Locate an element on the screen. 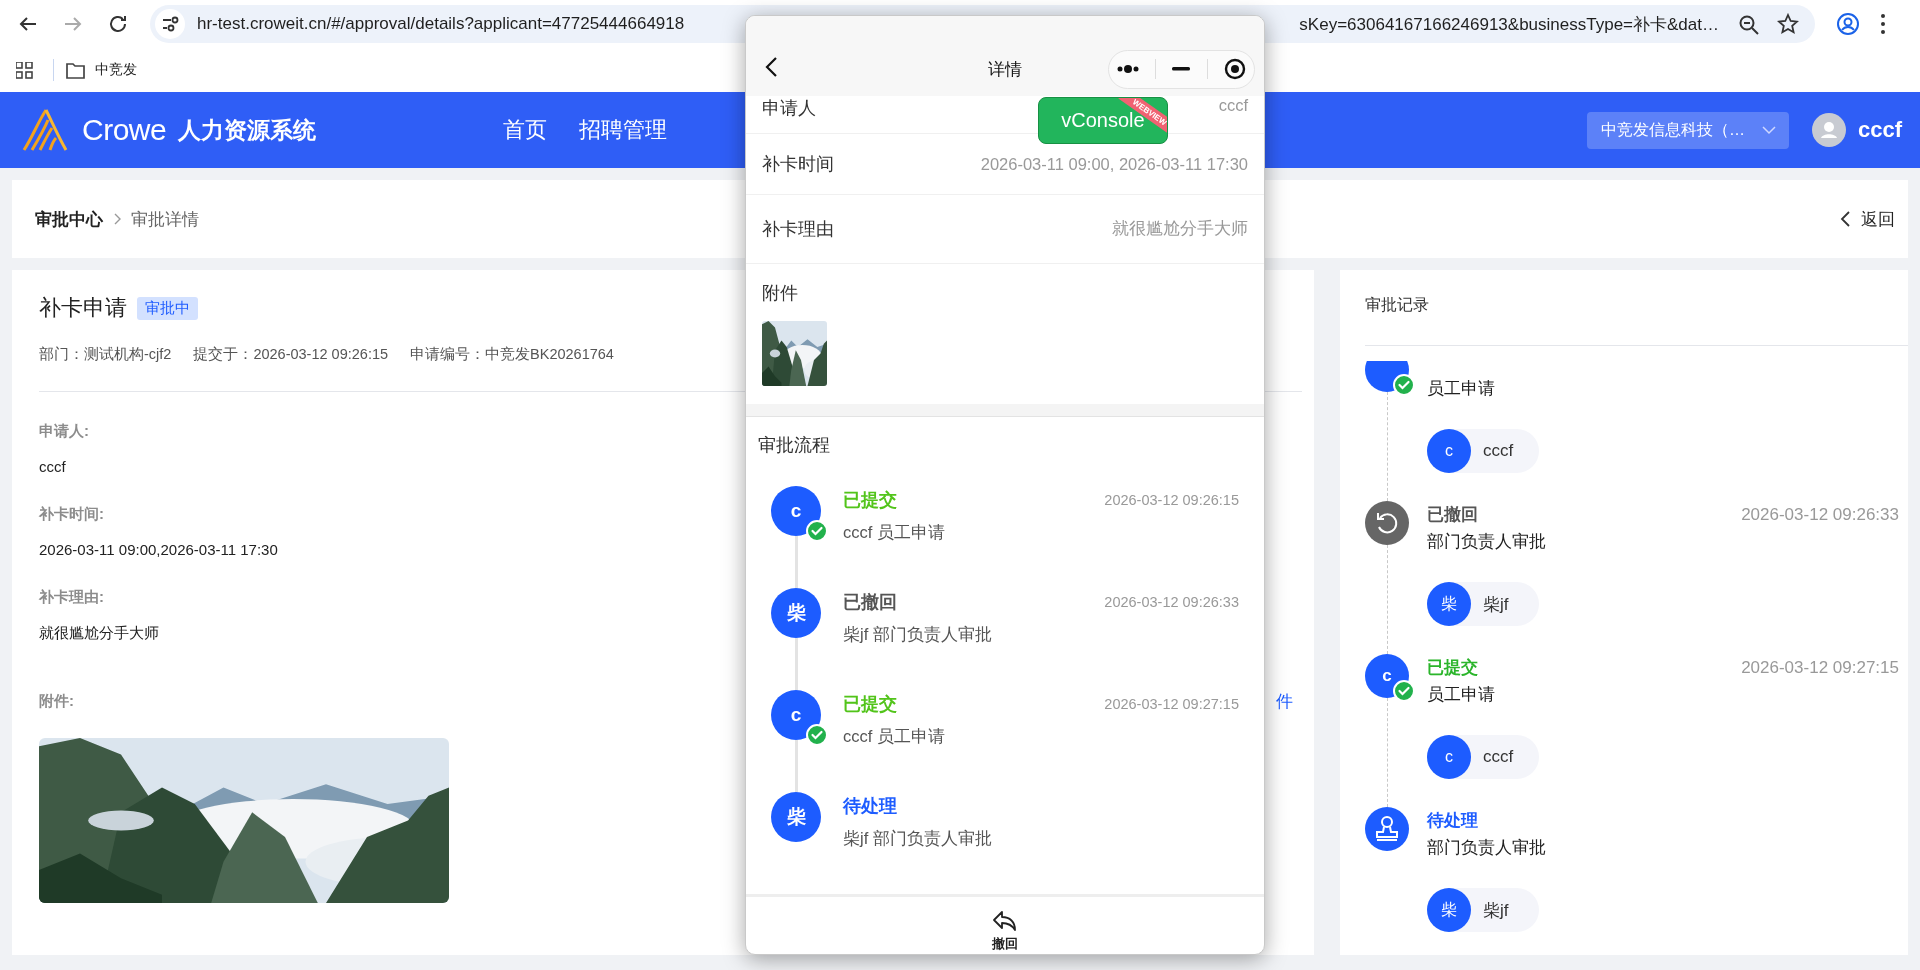  field-label: 附件: is located at coordinates (56, 701).